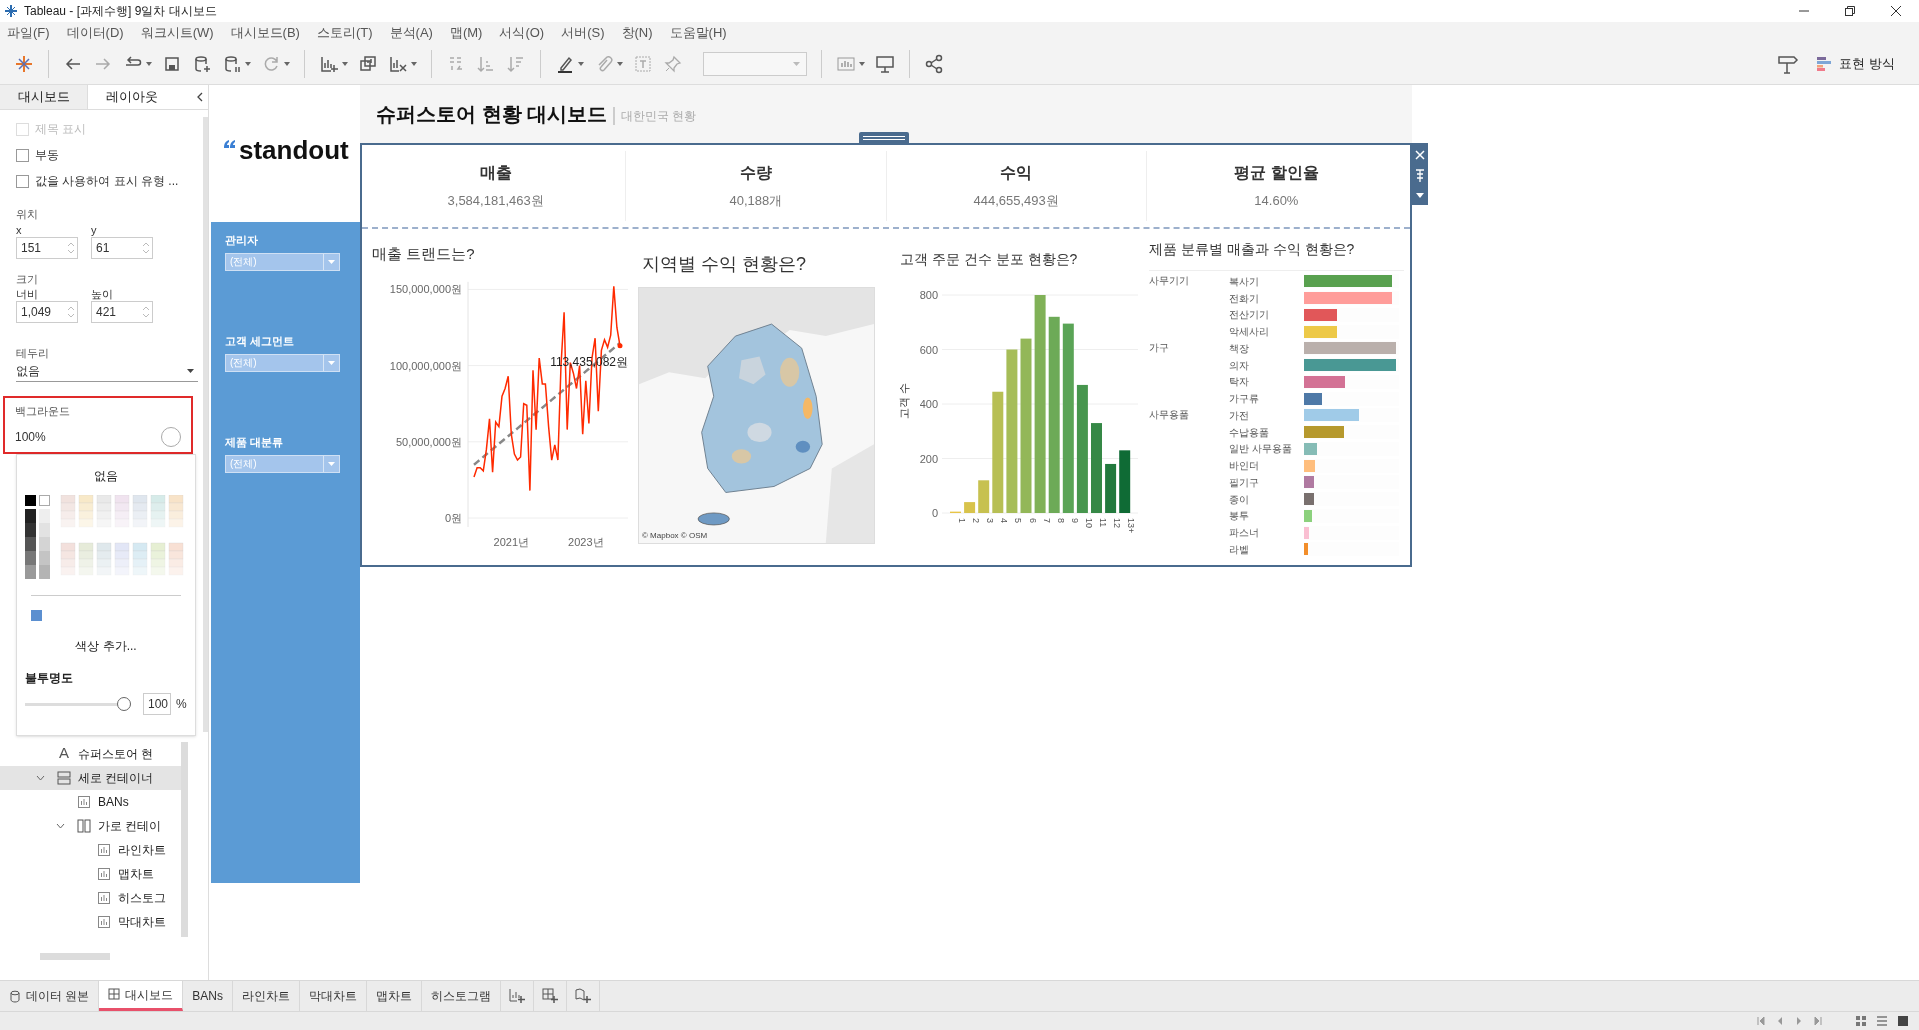 The height and width of the screenshot is (1030, 1919). I want to click on menu-item: 대시보드(B), so click(265, 33).